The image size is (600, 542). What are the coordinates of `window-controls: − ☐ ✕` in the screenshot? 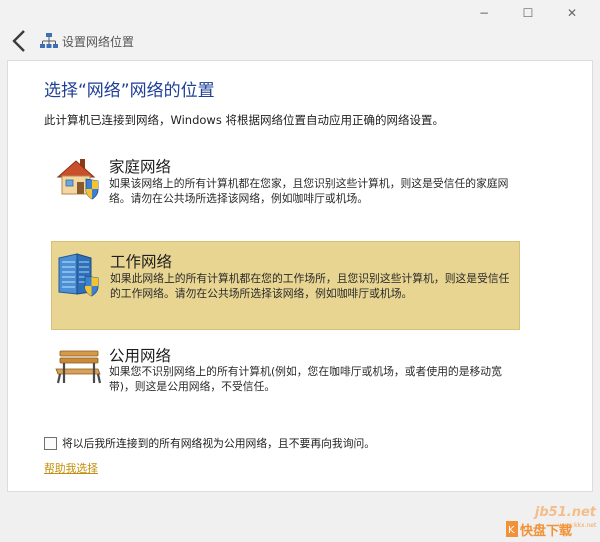 It's located at (528, 13).